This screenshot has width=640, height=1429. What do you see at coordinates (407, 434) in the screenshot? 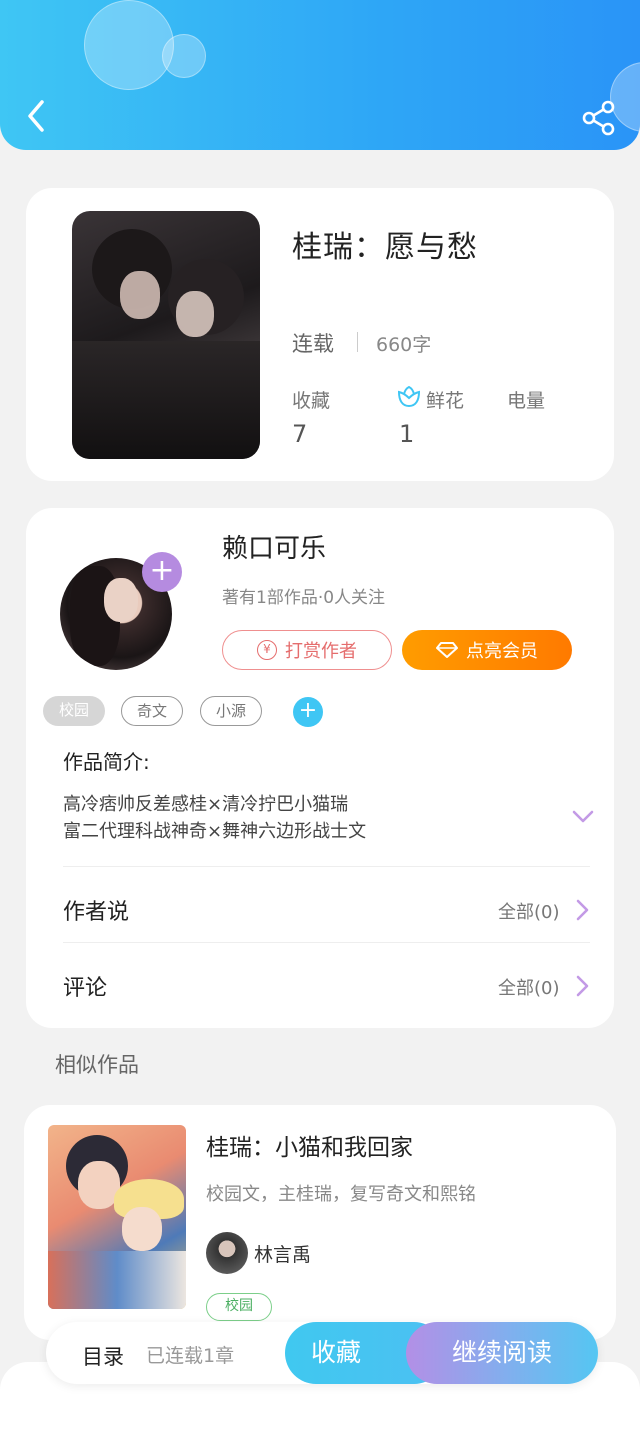
I see `stat-value-flower: 1` at bounding box center [407, 434].